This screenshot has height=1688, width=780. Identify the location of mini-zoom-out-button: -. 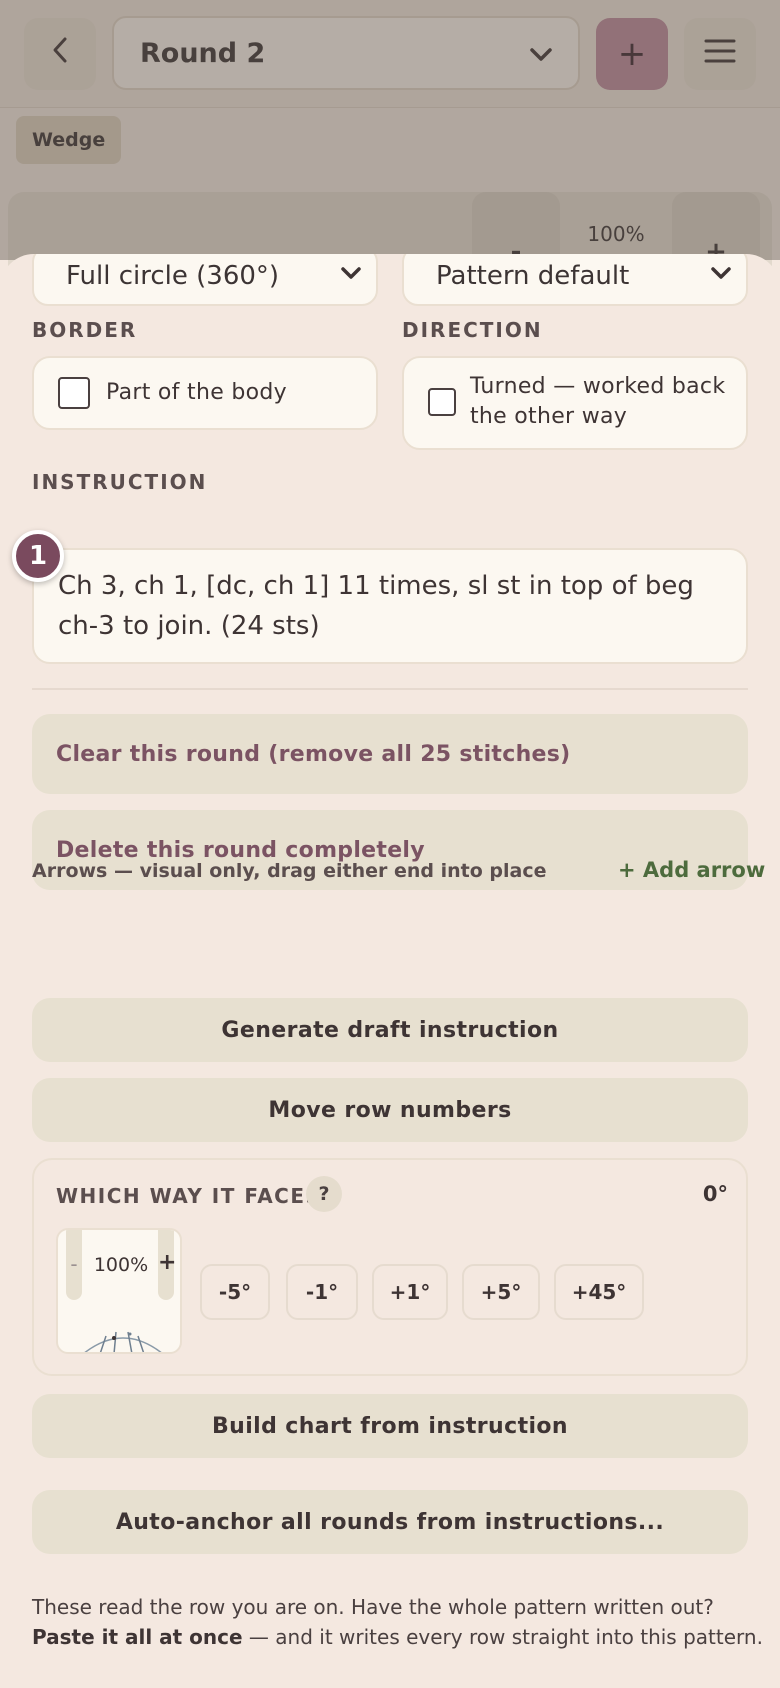
(74, 1265).